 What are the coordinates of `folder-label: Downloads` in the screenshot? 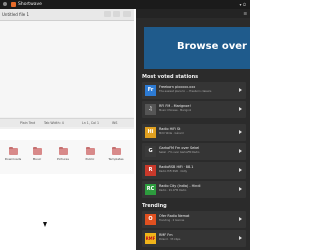 It's located at (13, 159).